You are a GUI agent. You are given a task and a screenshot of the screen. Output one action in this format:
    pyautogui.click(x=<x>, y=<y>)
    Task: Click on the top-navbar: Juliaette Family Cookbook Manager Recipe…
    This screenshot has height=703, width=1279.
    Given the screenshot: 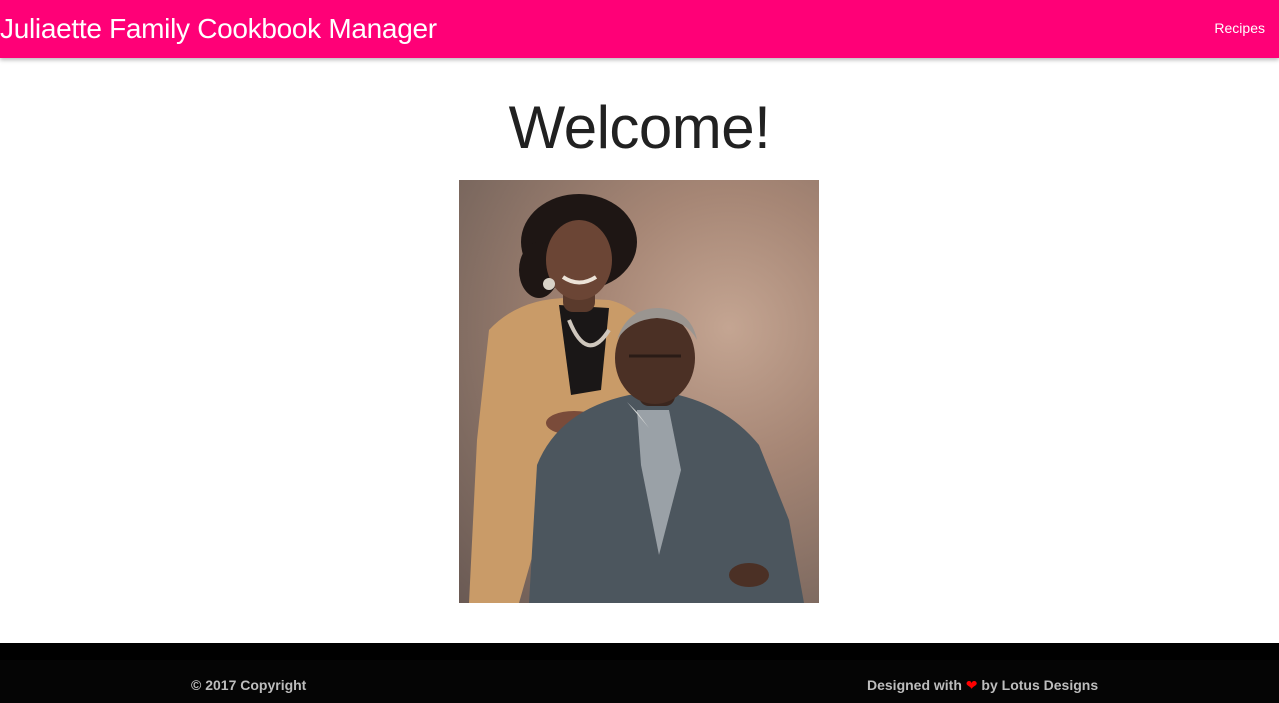 What is the action you would take?
    pyautogui.click(x=639, y=29)
    